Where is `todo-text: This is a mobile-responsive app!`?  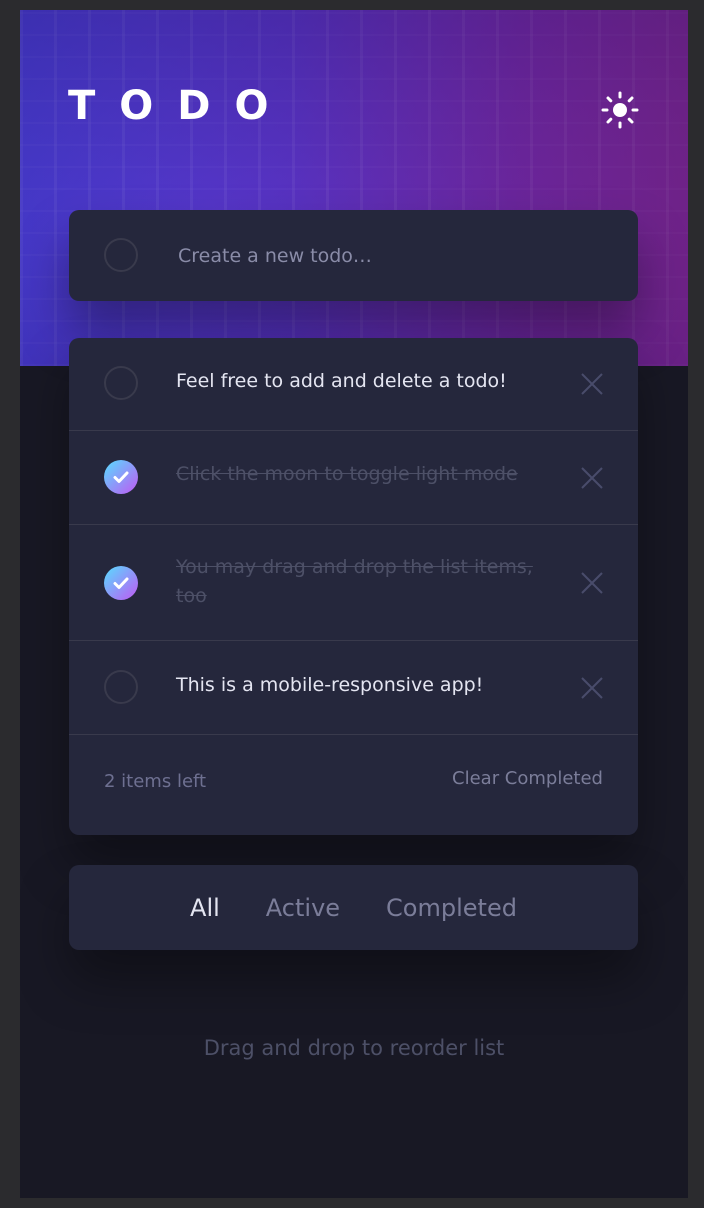 todo-text: This is a mobile-responsive app! is located at coordinates (330, 685).